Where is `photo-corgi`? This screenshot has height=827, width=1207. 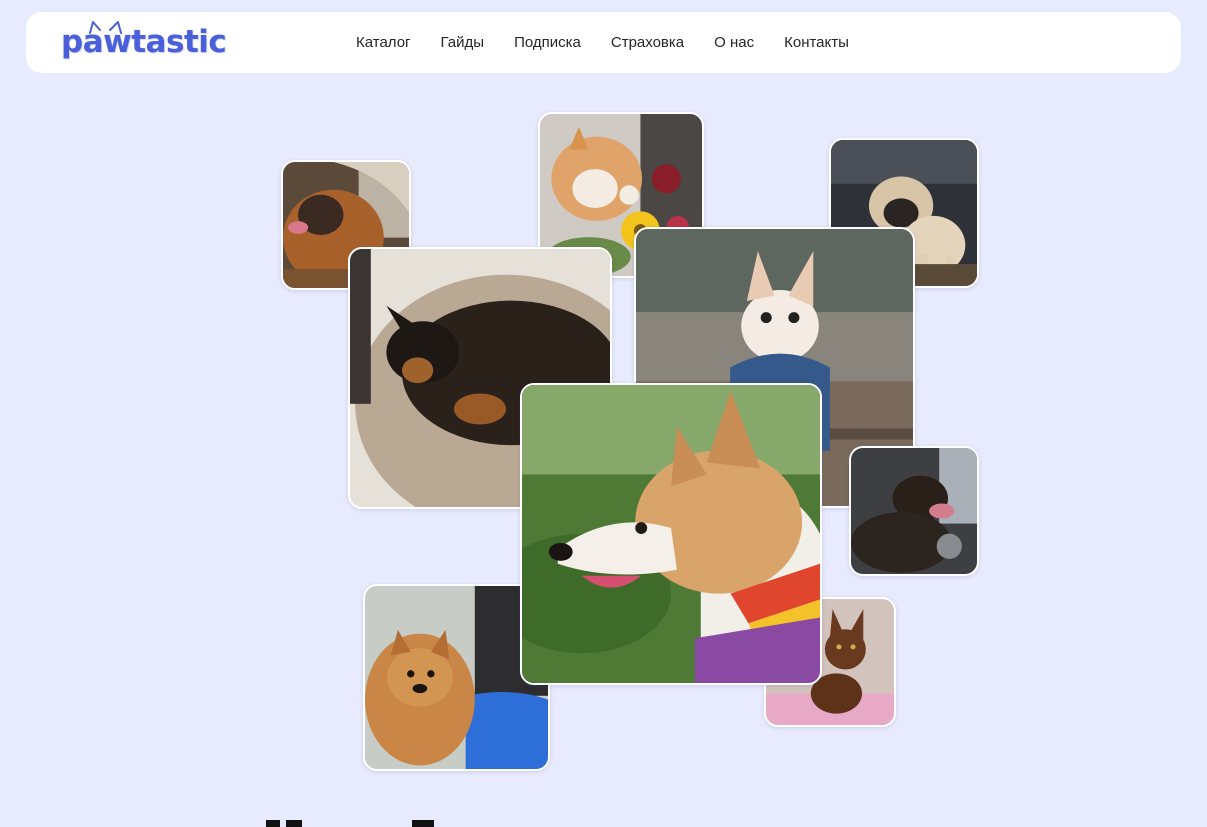
photo-corgi is located at coordinates (671, 534).